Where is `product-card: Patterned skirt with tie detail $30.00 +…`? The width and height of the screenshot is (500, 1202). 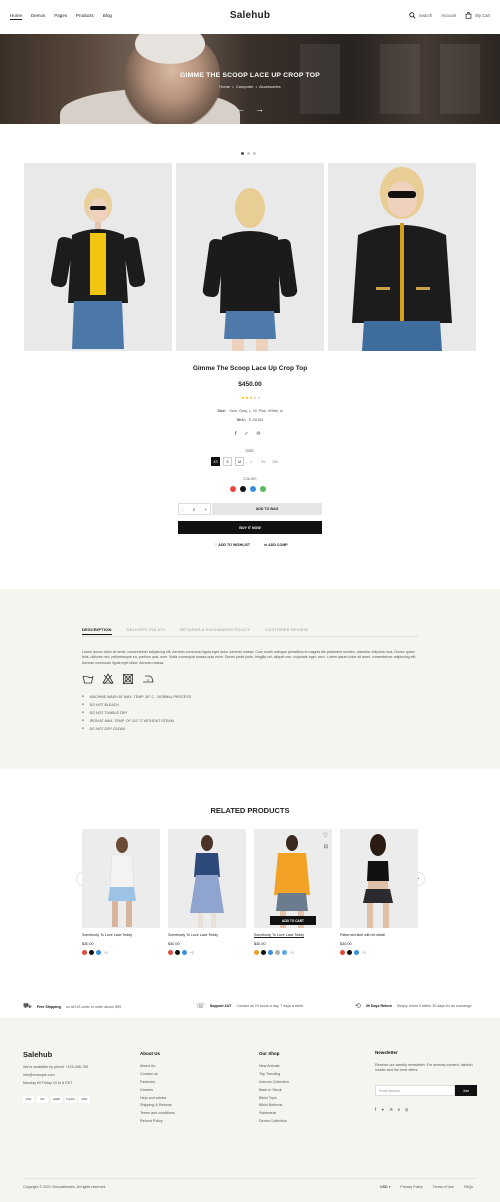
product-card: Patterned skirt with tie detail $30.00 +… is located at coordinates (379, 892).